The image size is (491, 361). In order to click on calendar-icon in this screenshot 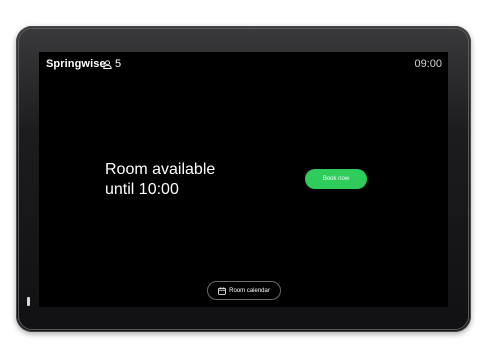, I will do `click(222, 290)`.